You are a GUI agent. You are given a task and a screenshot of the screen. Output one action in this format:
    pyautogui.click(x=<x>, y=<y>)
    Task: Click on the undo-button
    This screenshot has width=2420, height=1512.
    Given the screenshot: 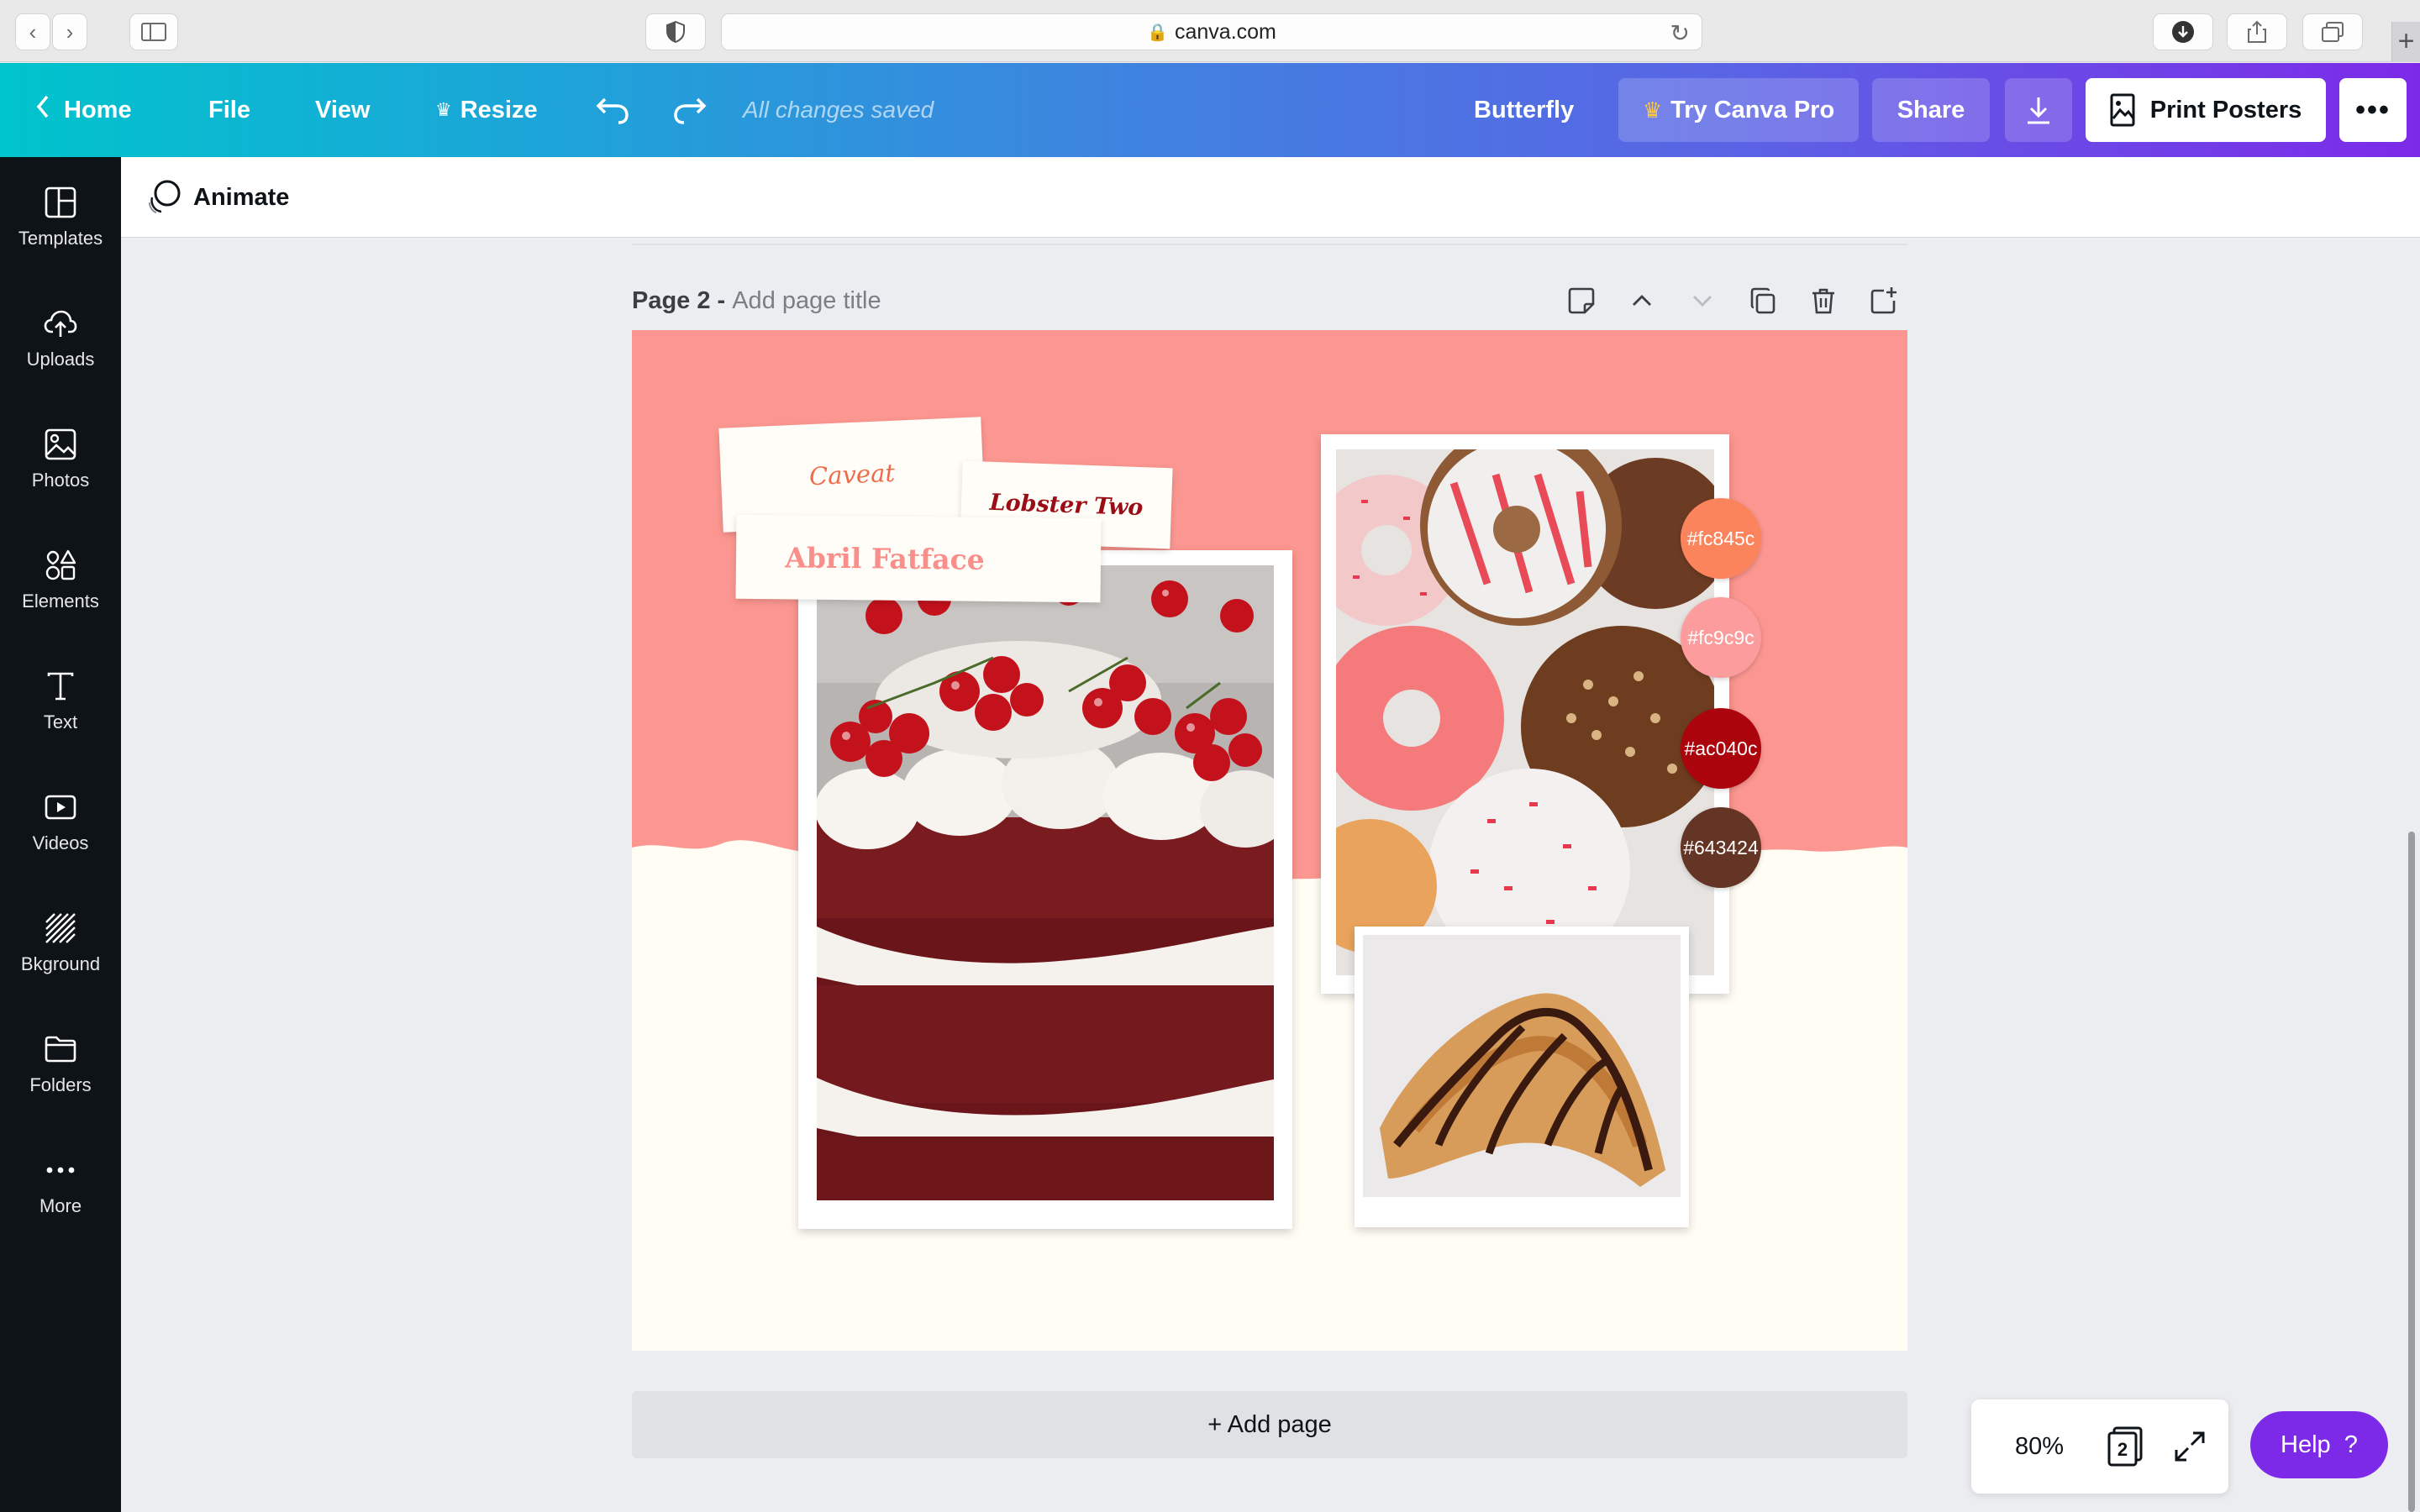 What is the action you would take?
    pyautogui.click(x=613, y=110)
    